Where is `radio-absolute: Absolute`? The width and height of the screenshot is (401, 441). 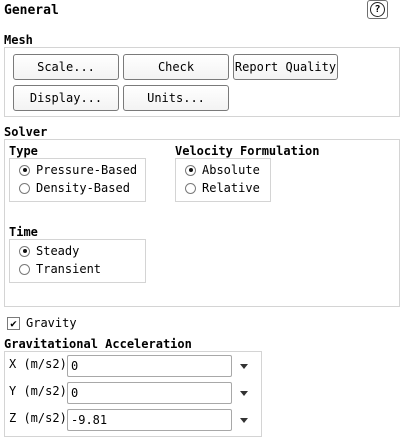
radio-absolute: Absolute is located at coordinates (222, 170).